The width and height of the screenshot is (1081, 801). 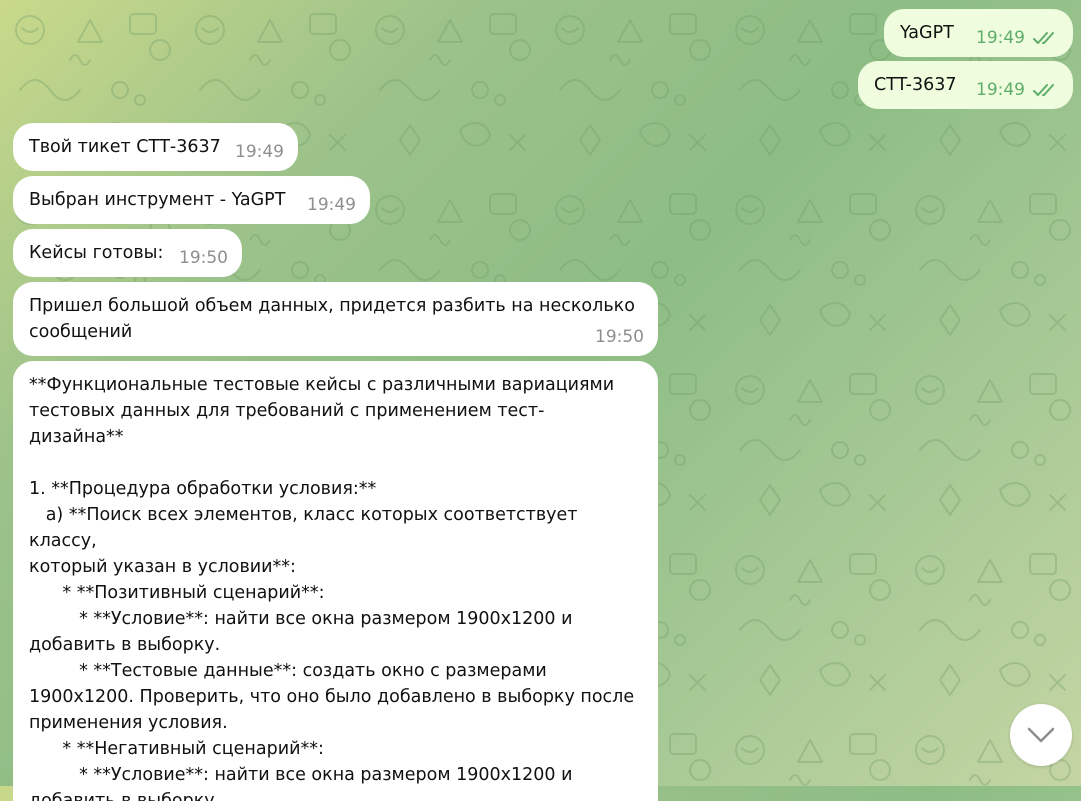 I want to click on incoming-message: Выбран инструмент - YaGPT 19:49, so click(x=191, y=200).